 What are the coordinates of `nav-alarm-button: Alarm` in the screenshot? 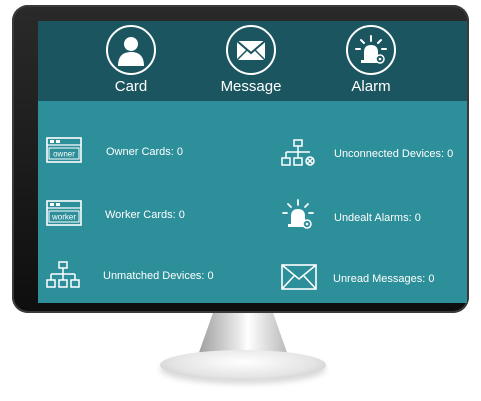 It's located at (371, 62).